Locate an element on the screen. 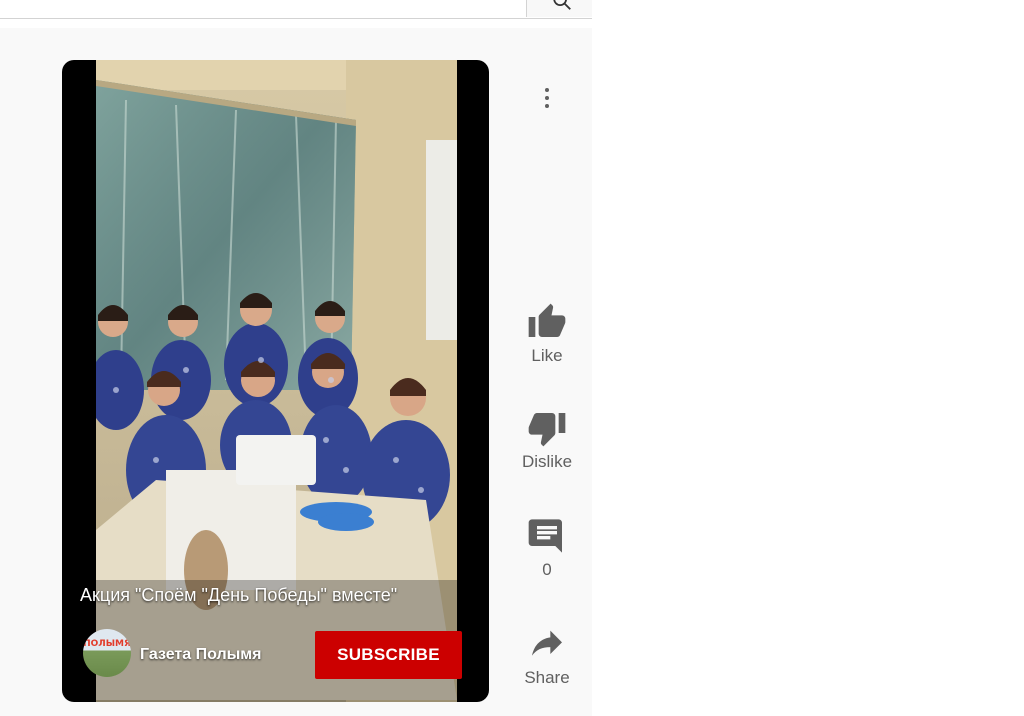 The width and height of the screenshot is (1024, 716). like-button: Like is located at coordinates (547, 334).